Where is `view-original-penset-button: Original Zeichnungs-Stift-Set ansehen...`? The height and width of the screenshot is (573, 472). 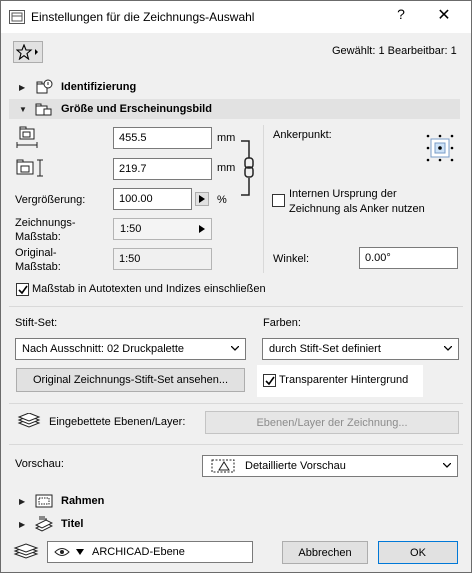 view-original-penset-button: Original Zeichnungs-Stift-Set ansehen... is located at coordinates (130, 380).